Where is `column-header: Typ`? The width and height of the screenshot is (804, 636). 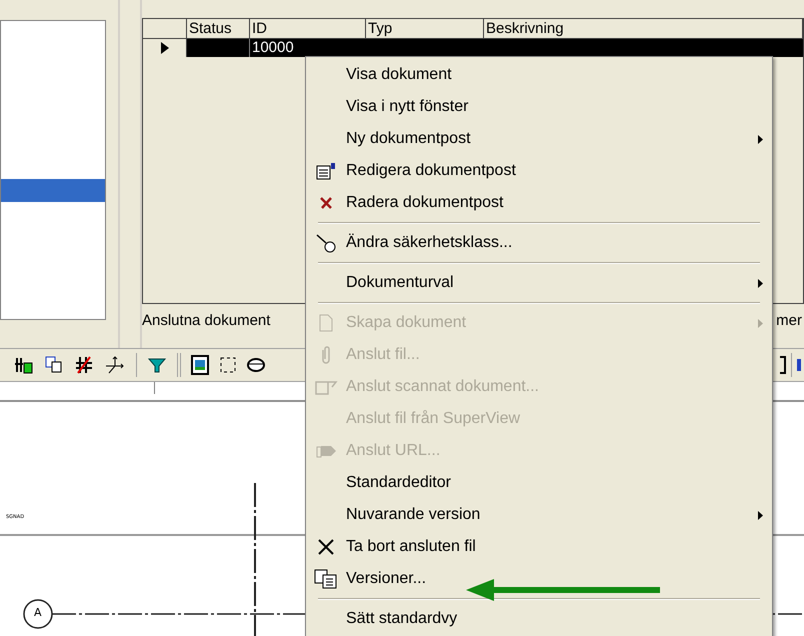 column-header: Typ is located at coordinates (425, 28).